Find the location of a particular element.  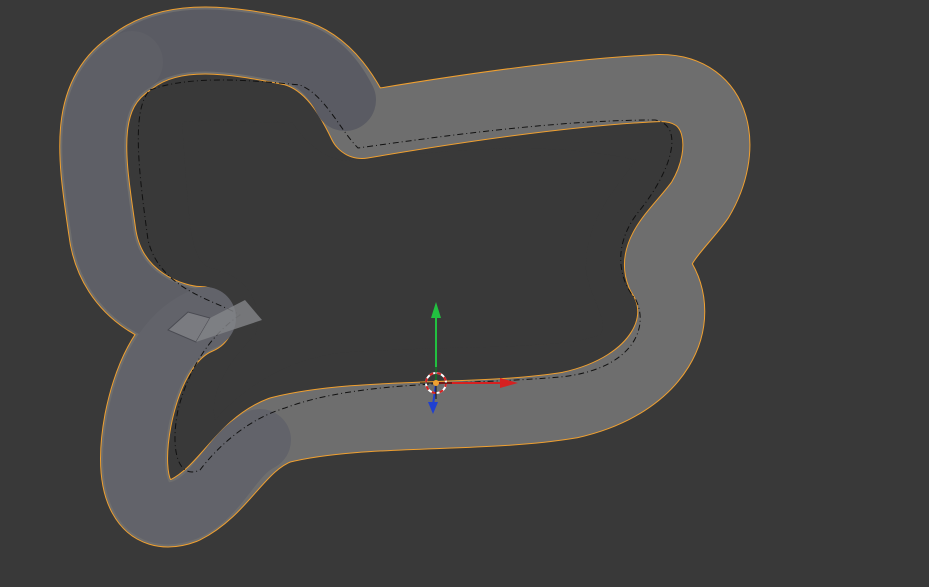

mesh-shaded-region is located at coordinates (238, 70).